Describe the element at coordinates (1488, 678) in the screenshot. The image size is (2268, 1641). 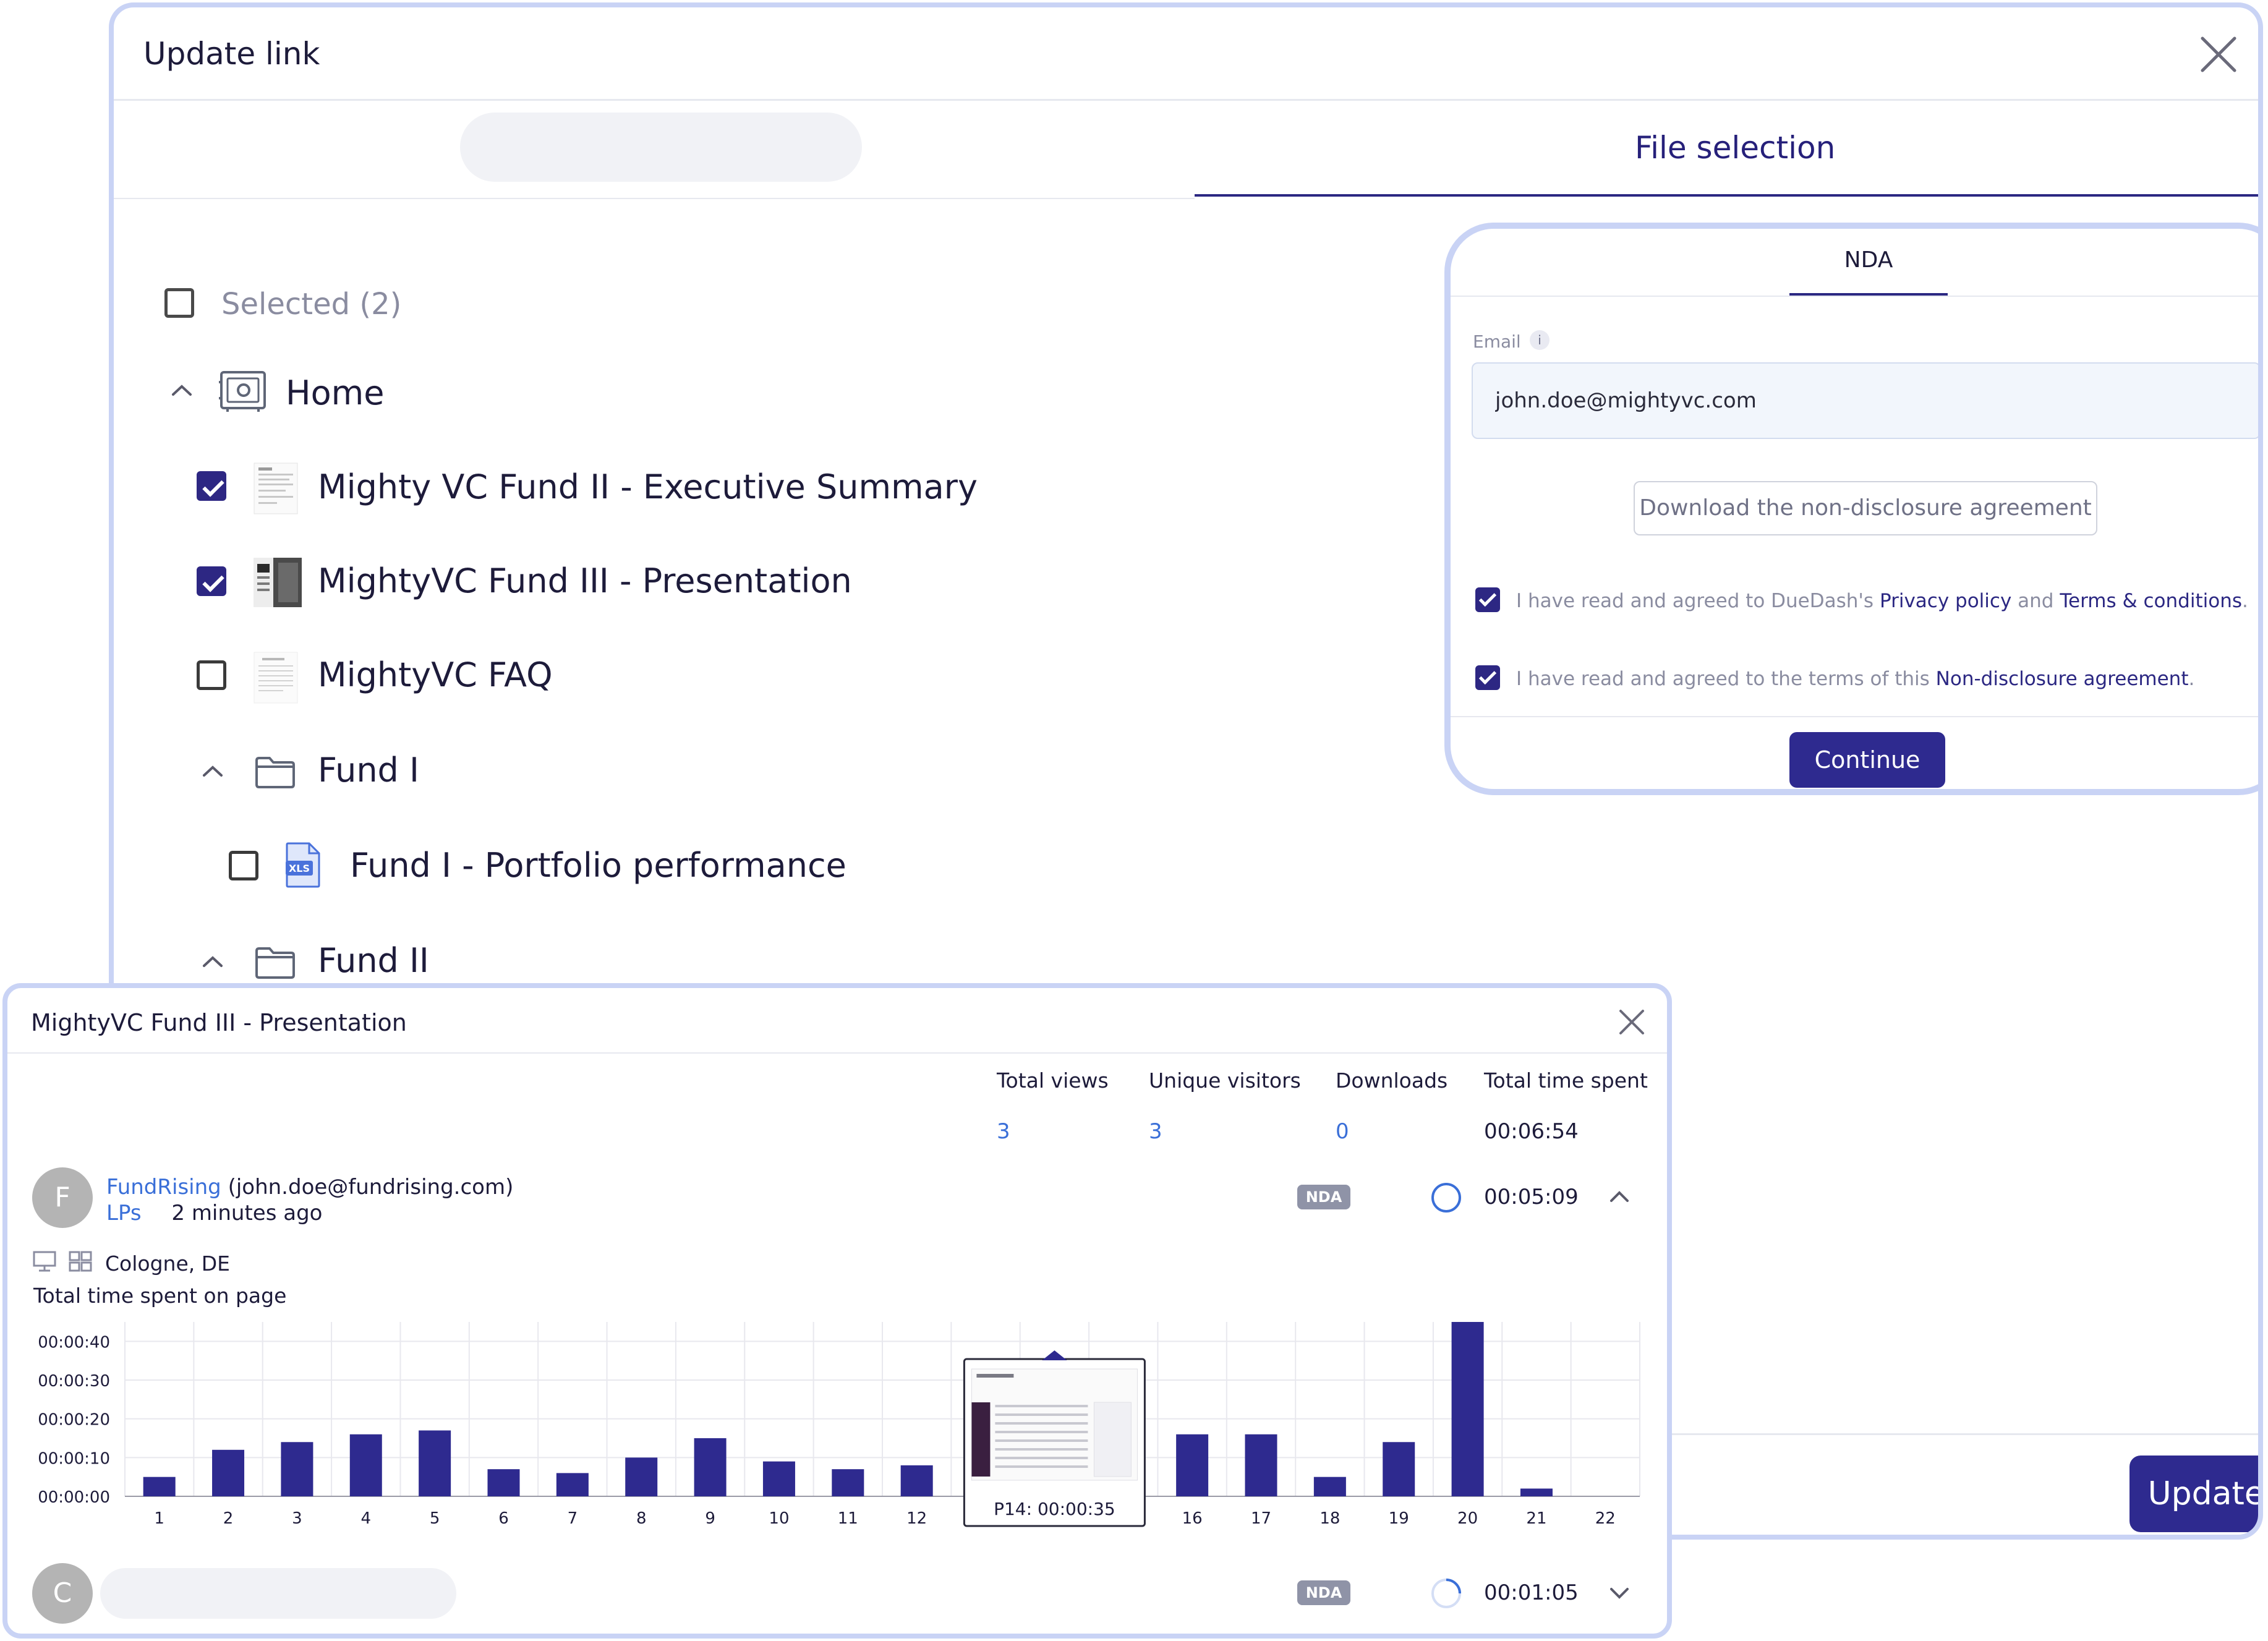
I see `agree-nda-checkbox` at that location.